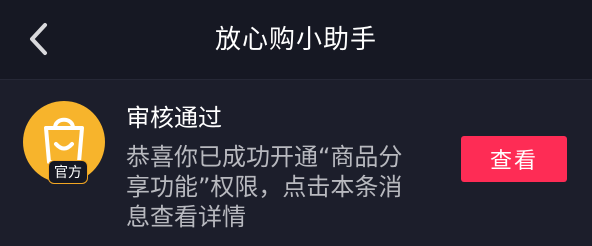 This screenshot has width=592, height=246. I want to click on official-badge: 官方, so click(68, 172).